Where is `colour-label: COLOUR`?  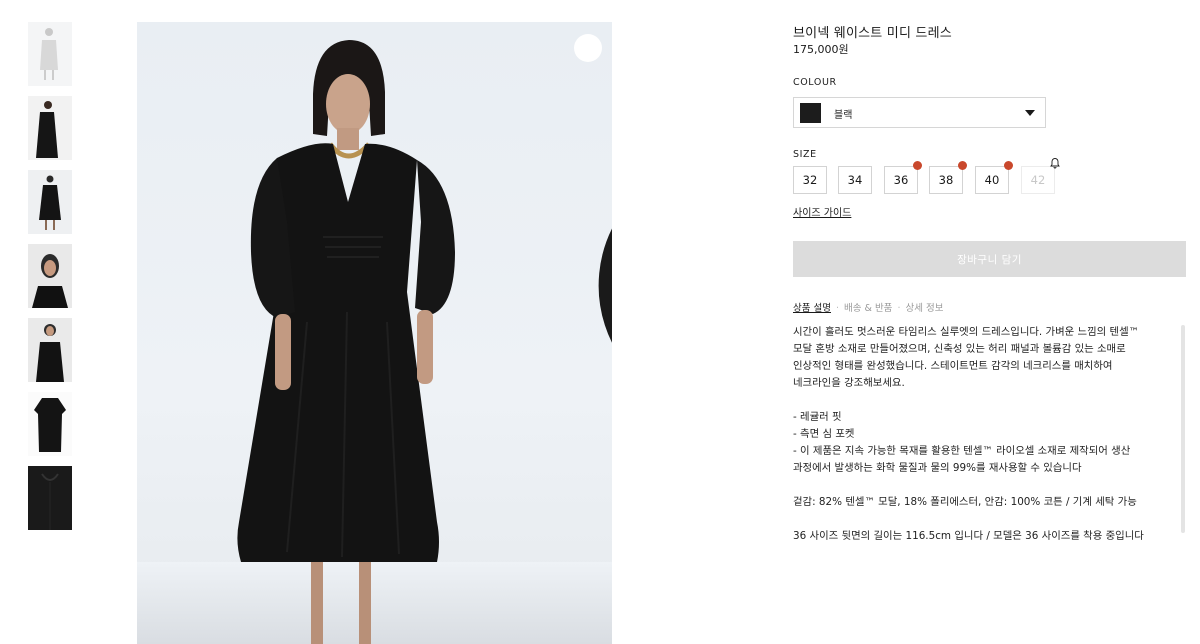
colour-label: COLOUR is located at coordinates (815, 82).